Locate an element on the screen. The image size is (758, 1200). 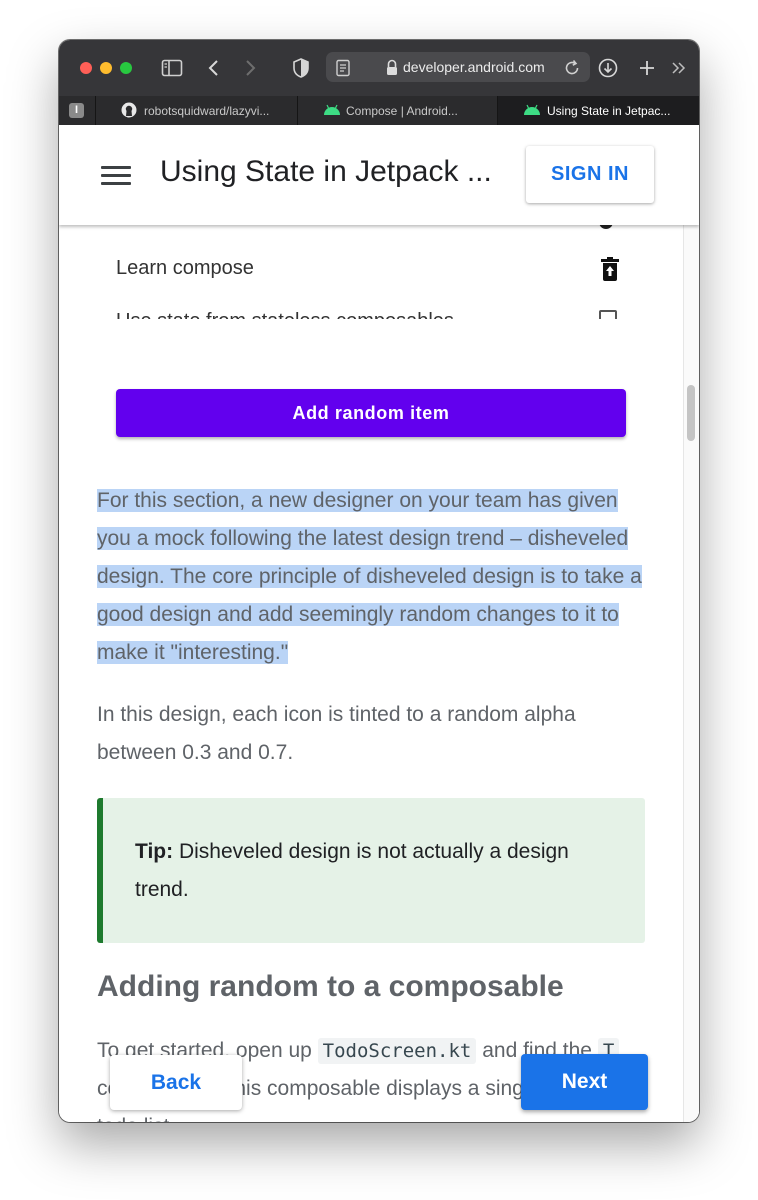
privacy-shield-icon is located at coordinates (301, 68).